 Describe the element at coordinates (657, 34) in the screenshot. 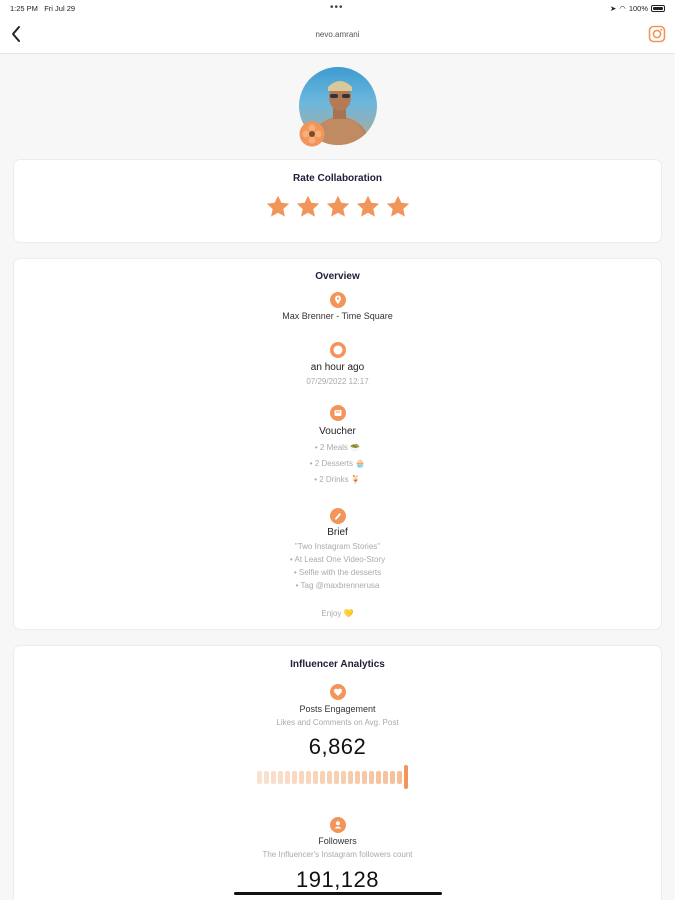

I see `instagram-icon` at that location.